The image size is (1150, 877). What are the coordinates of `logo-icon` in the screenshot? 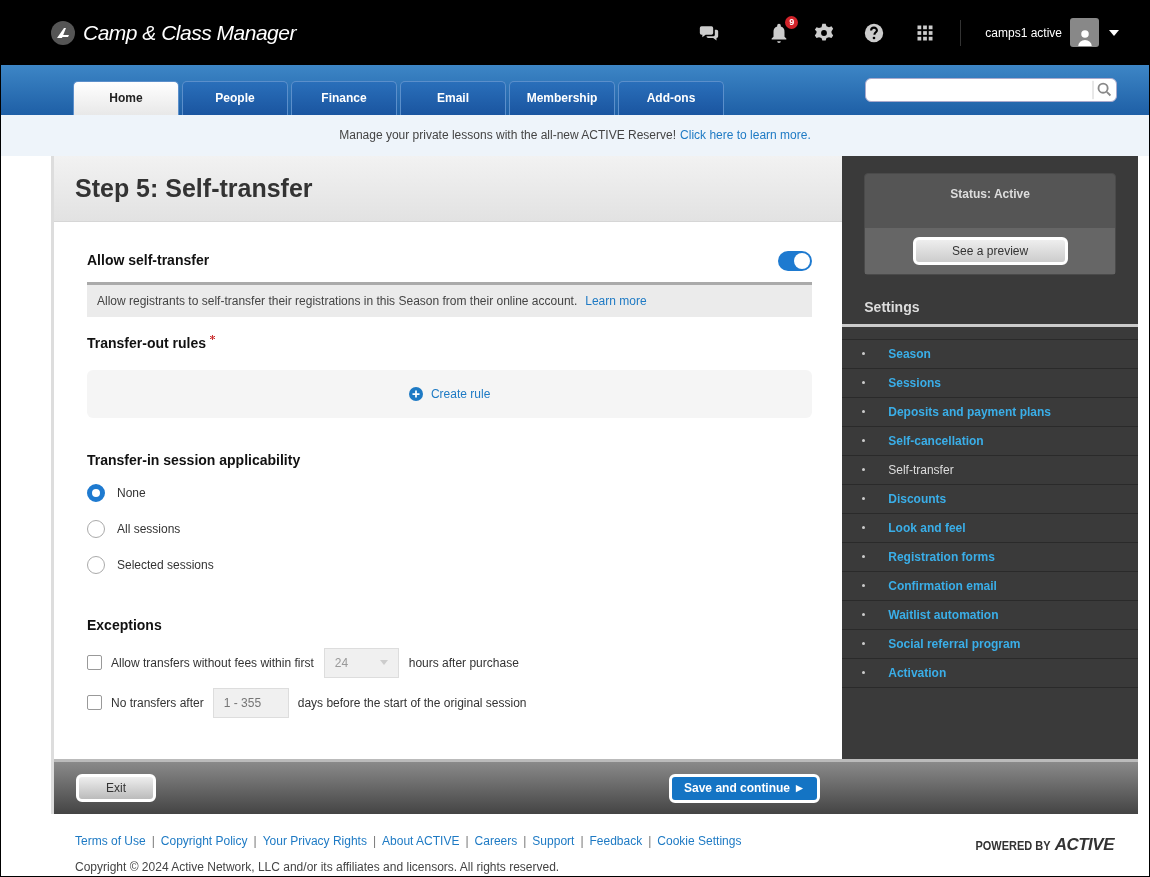 It's located at (63, 32).